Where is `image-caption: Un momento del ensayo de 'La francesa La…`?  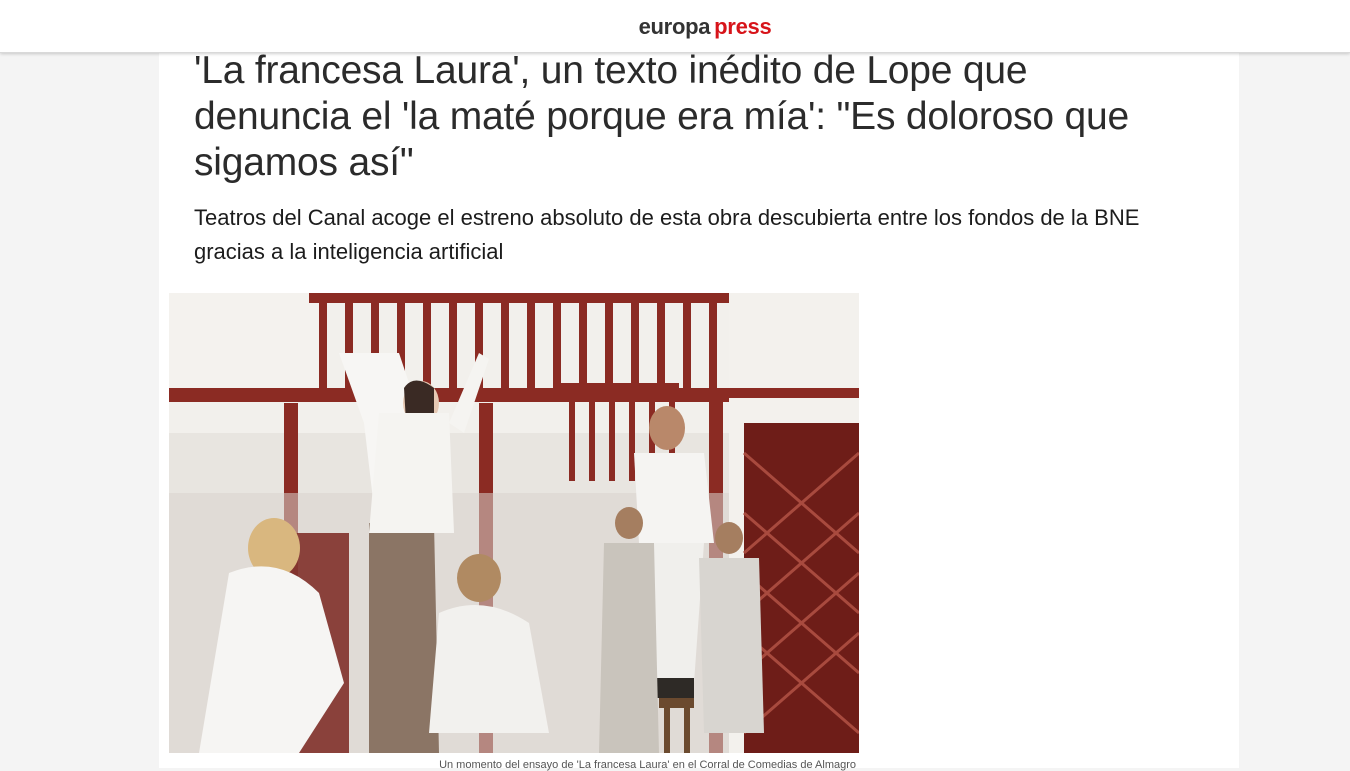
image-caption: Un momento del ensayo de 'La francesa La… is located at coordinates (647, 765).